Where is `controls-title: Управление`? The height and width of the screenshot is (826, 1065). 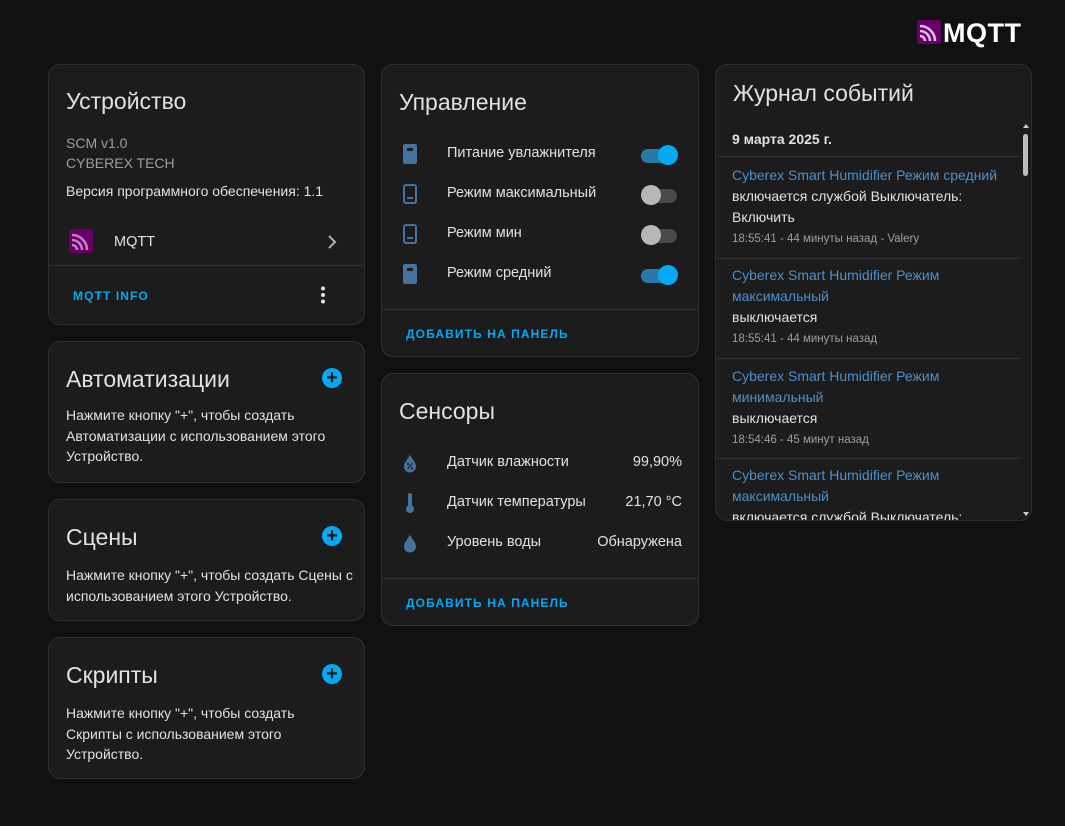 controls-title: Управление is located at coordinates (463, 102).